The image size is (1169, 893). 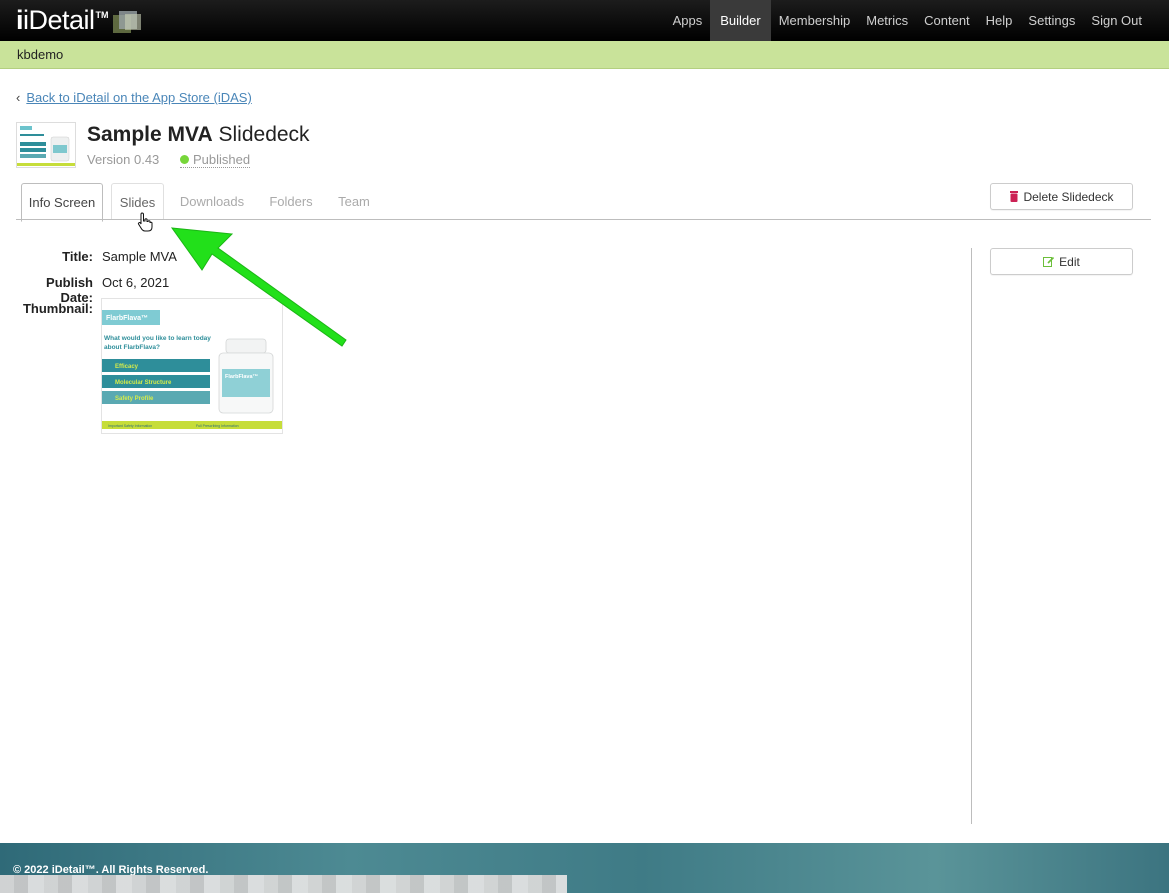 What do you see at coordinates (150, 134) in the screenshot?
I see `deck-name: Sample MVA` at bounding box center [150, 134].